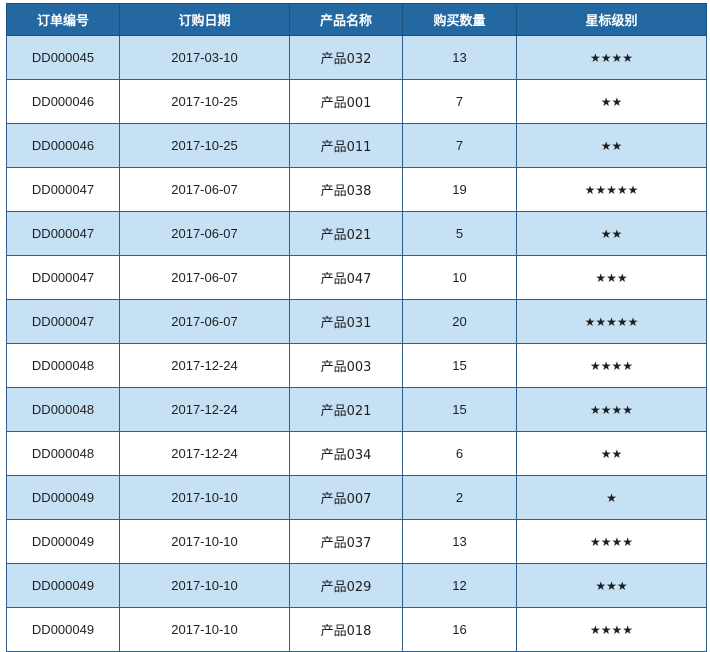  I want to click on table-row: DD000046 2017-10-25 产品001 7 ★★, so click(356, 101).